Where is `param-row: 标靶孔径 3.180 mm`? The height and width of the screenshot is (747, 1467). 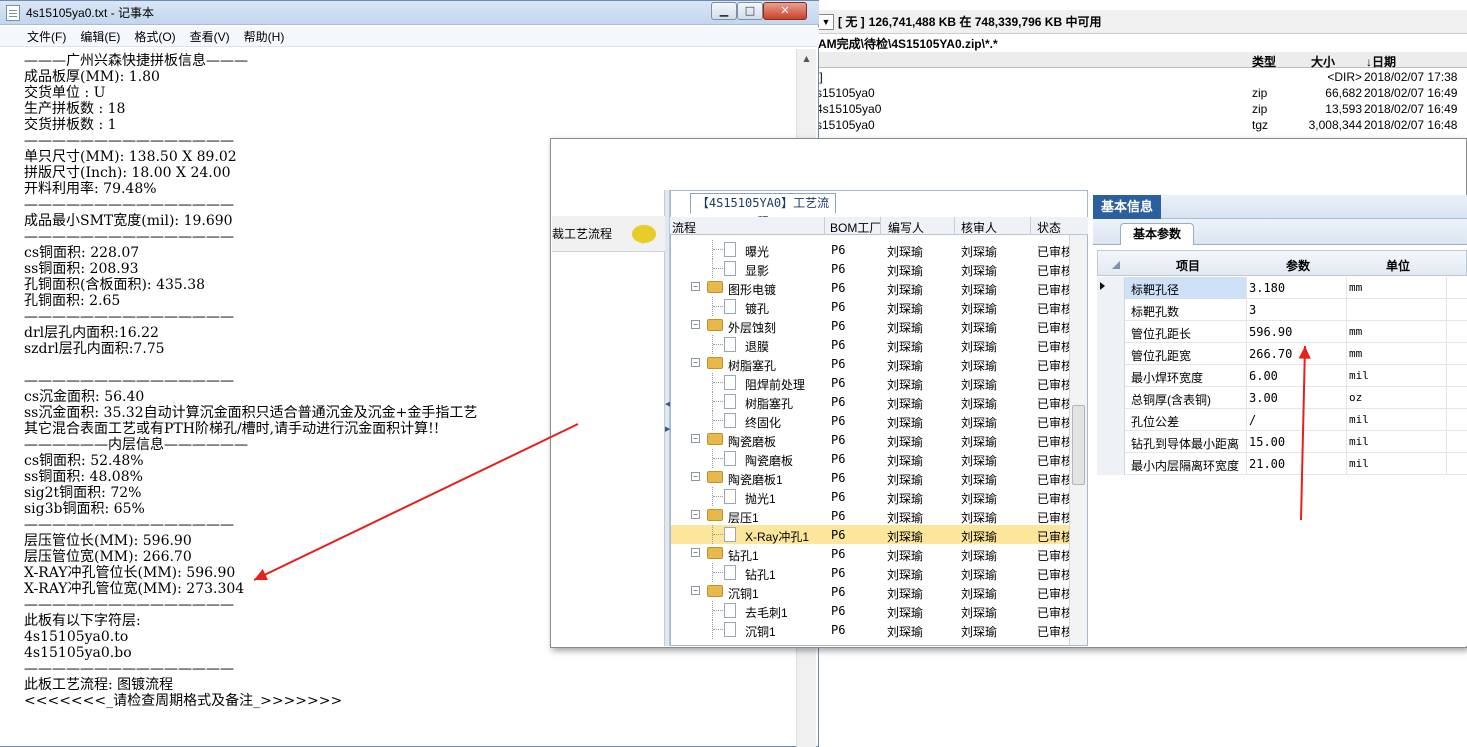 param-row: 标靶孔径 3.180 mm is located at coordinates (1282, 288).